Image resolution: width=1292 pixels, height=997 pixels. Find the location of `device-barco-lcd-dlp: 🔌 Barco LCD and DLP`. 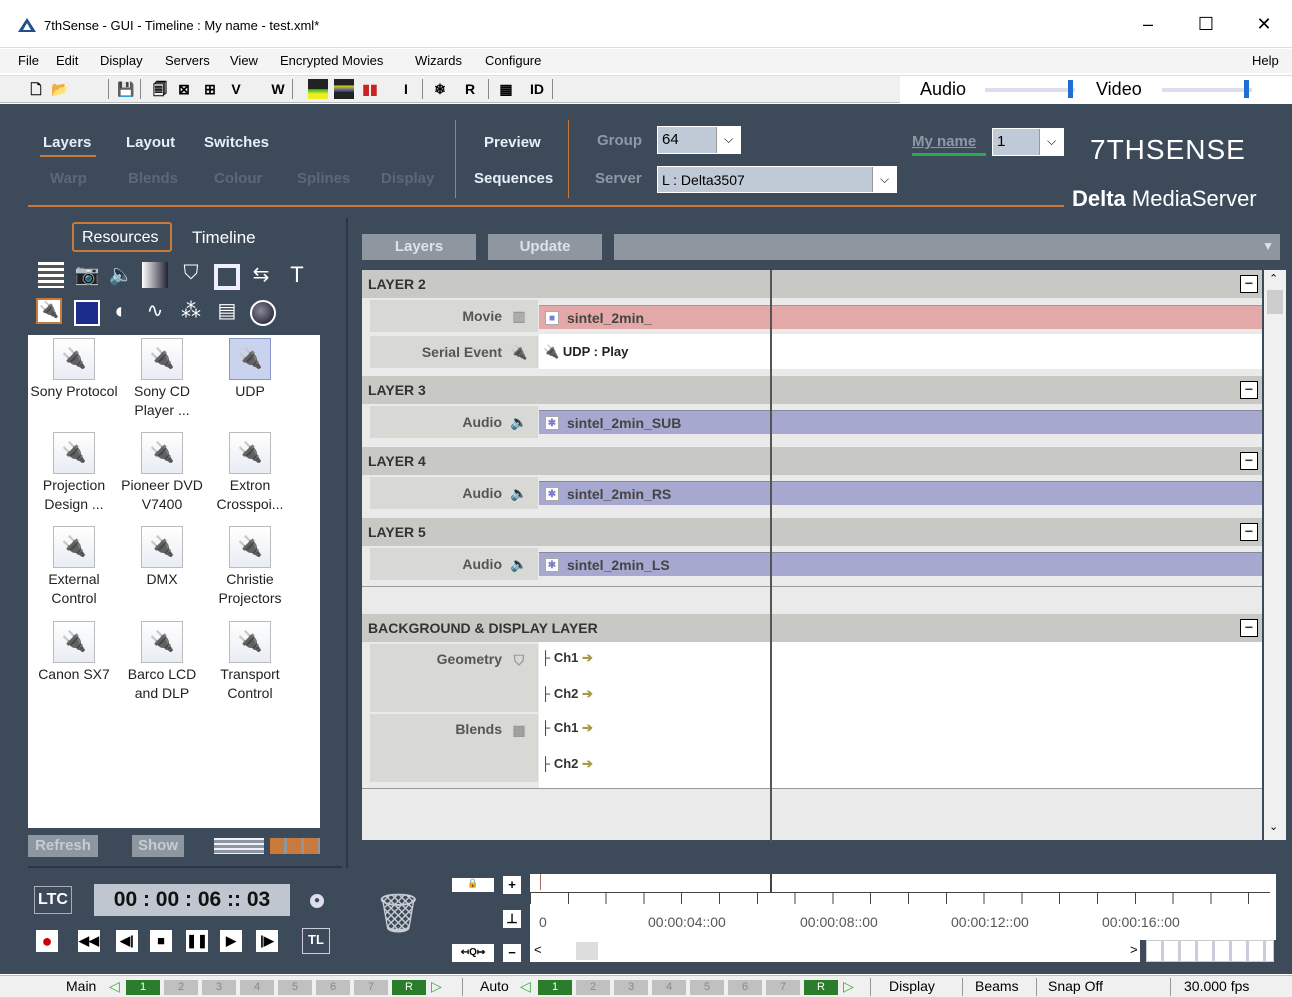

device-barco-lcd-dlp: 🔌 Barco LCD and DLP is located at coordinates (162, 662).